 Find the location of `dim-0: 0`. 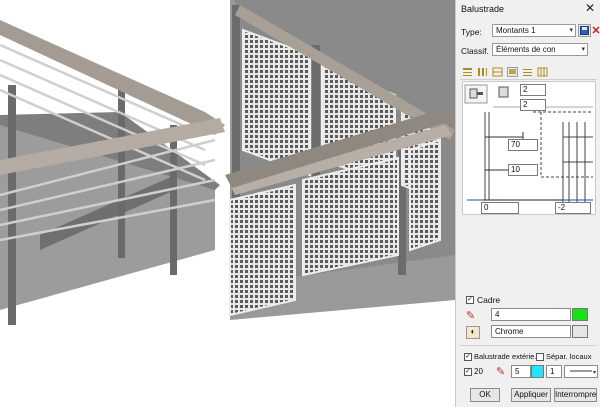

dim-0: 0 is located at coordinates (500, 208).